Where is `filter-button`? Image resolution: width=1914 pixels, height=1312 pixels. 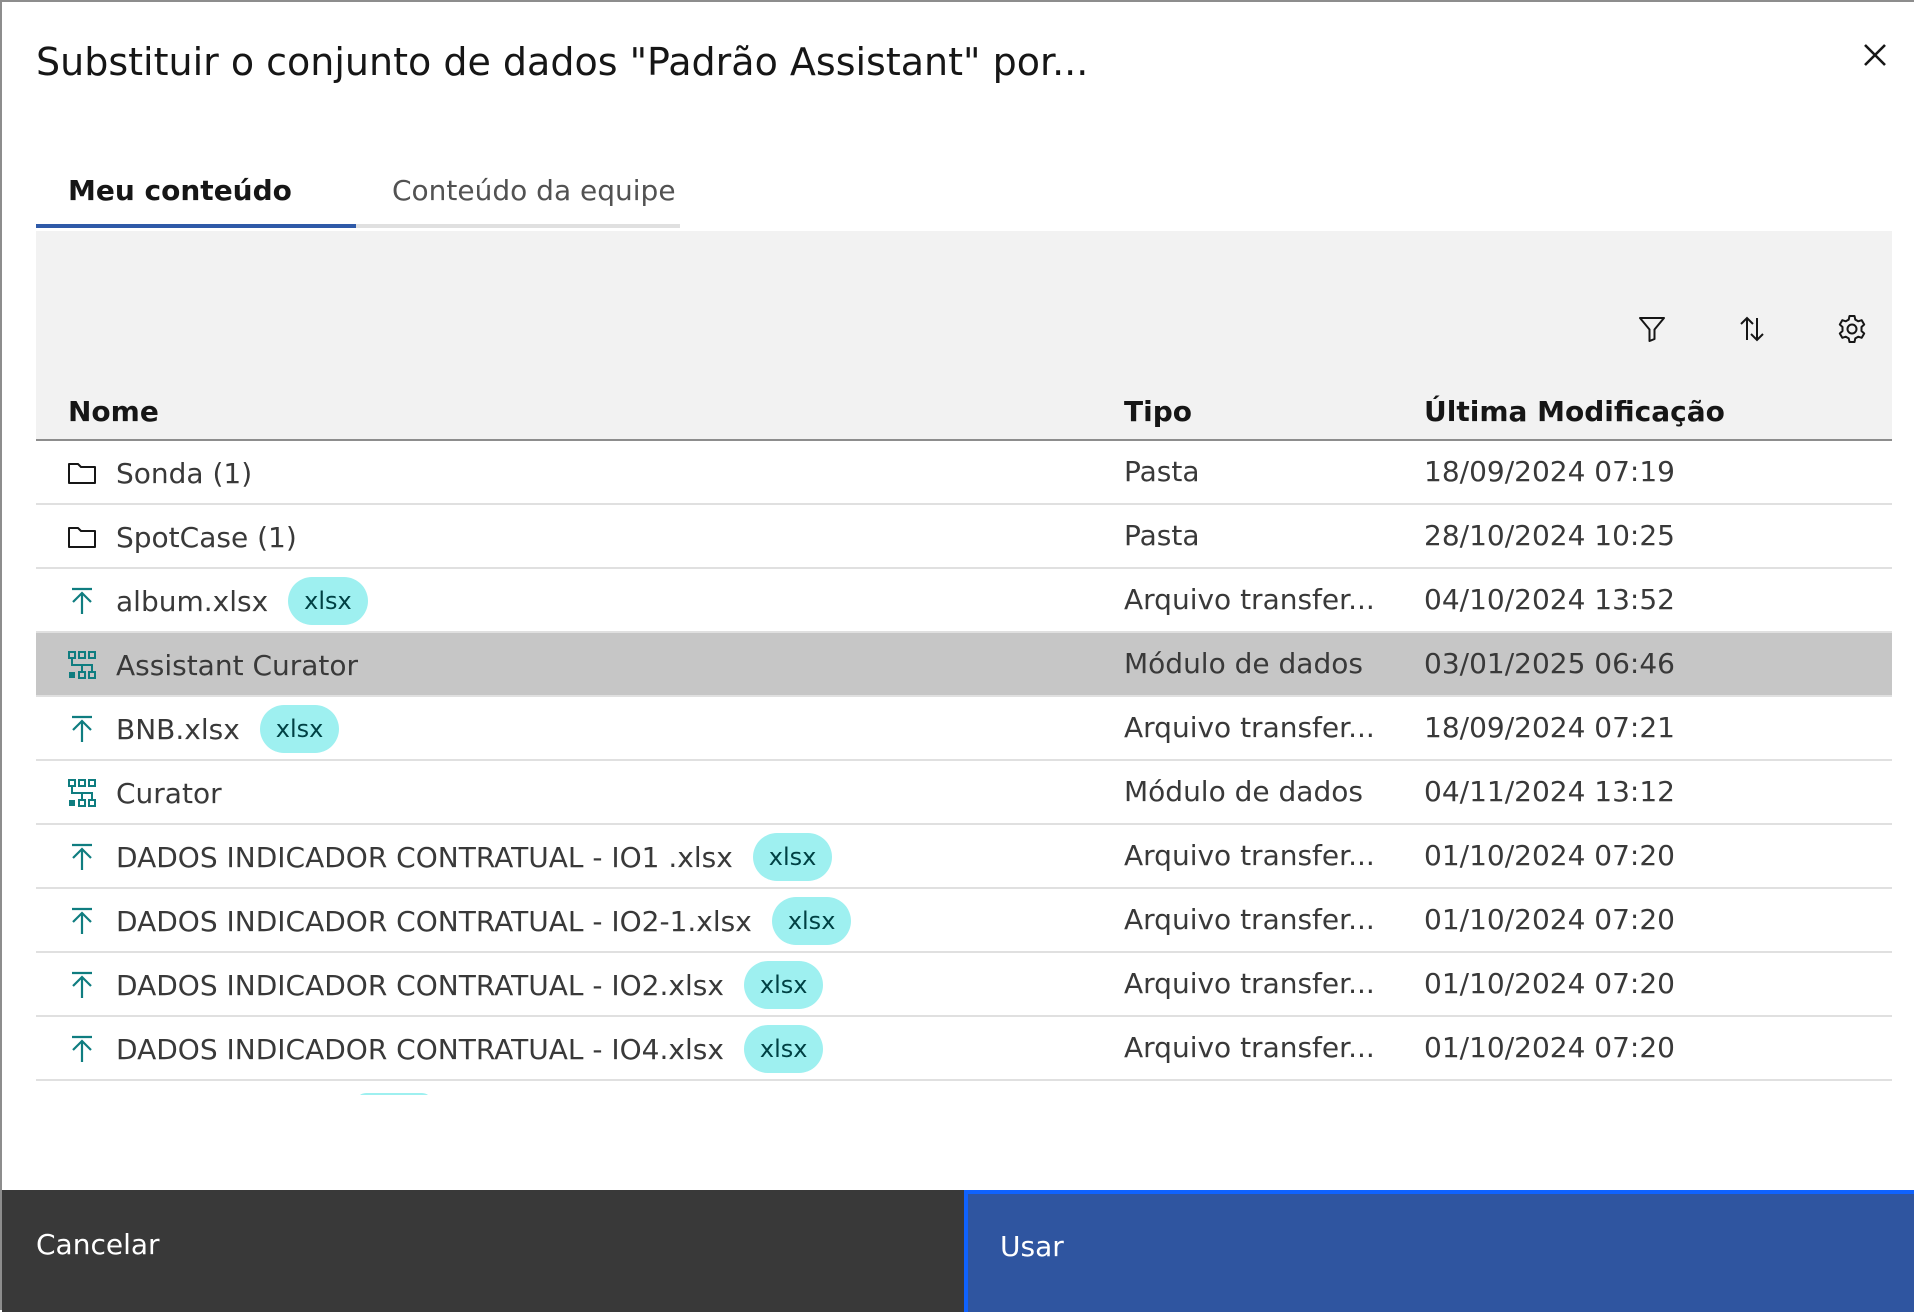 filter-button is located at coordinates (1652, 329).